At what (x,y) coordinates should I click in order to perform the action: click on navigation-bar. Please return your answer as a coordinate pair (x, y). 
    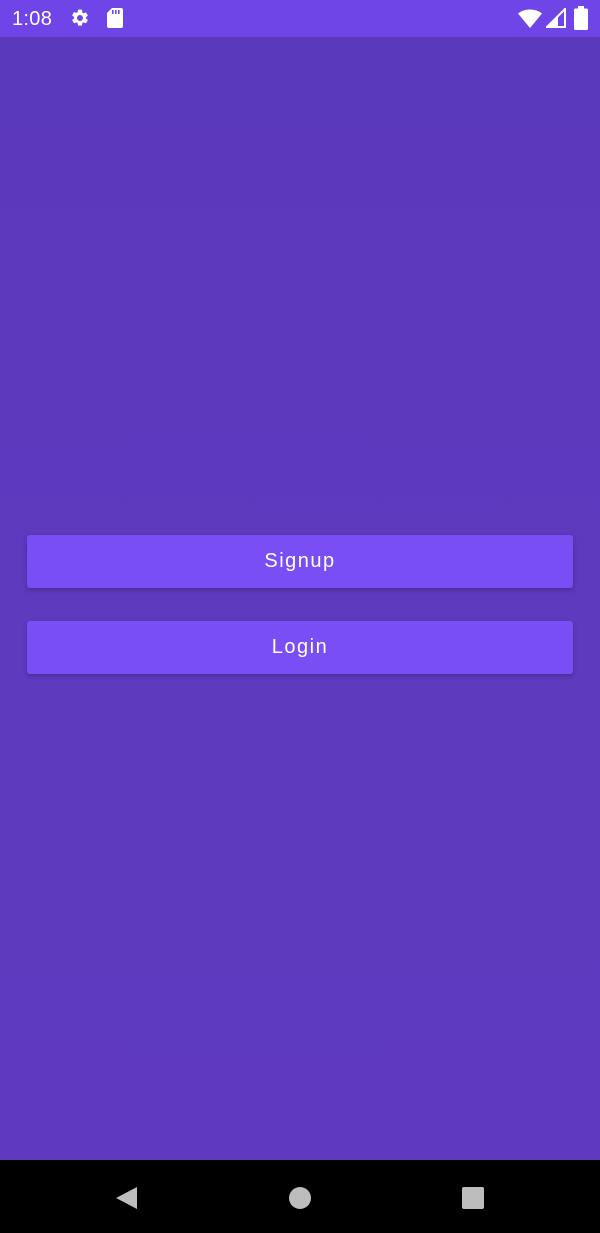
    Looking at the image, I should click on (300, 1196).